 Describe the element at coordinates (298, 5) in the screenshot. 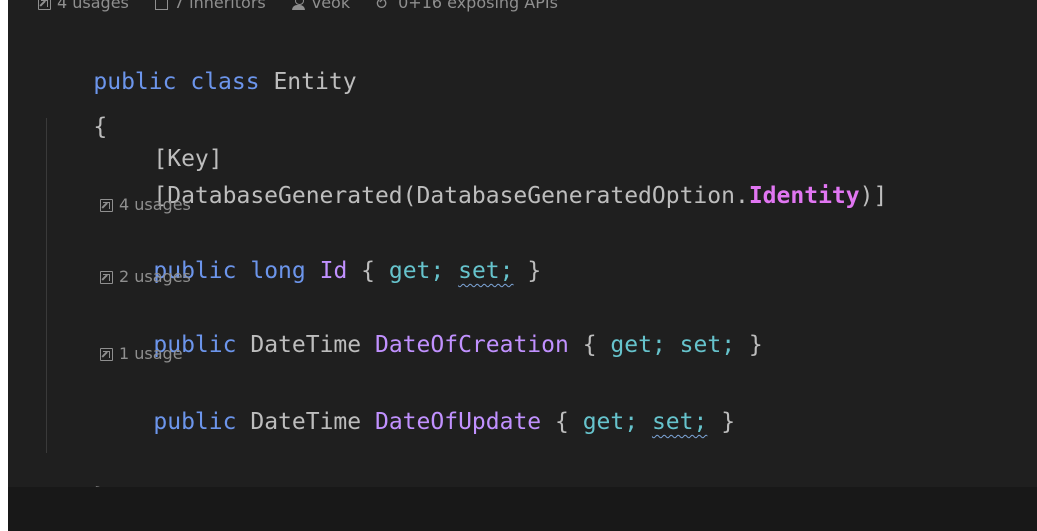

I see `author-icon` at that location.